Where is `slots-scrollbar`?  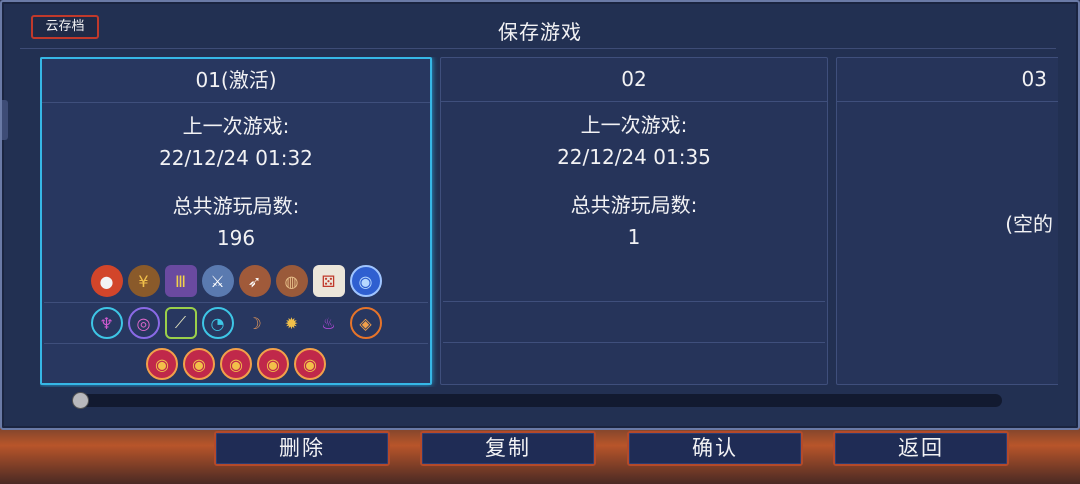 slots-scrollbar is located at coordinates (537, 400).